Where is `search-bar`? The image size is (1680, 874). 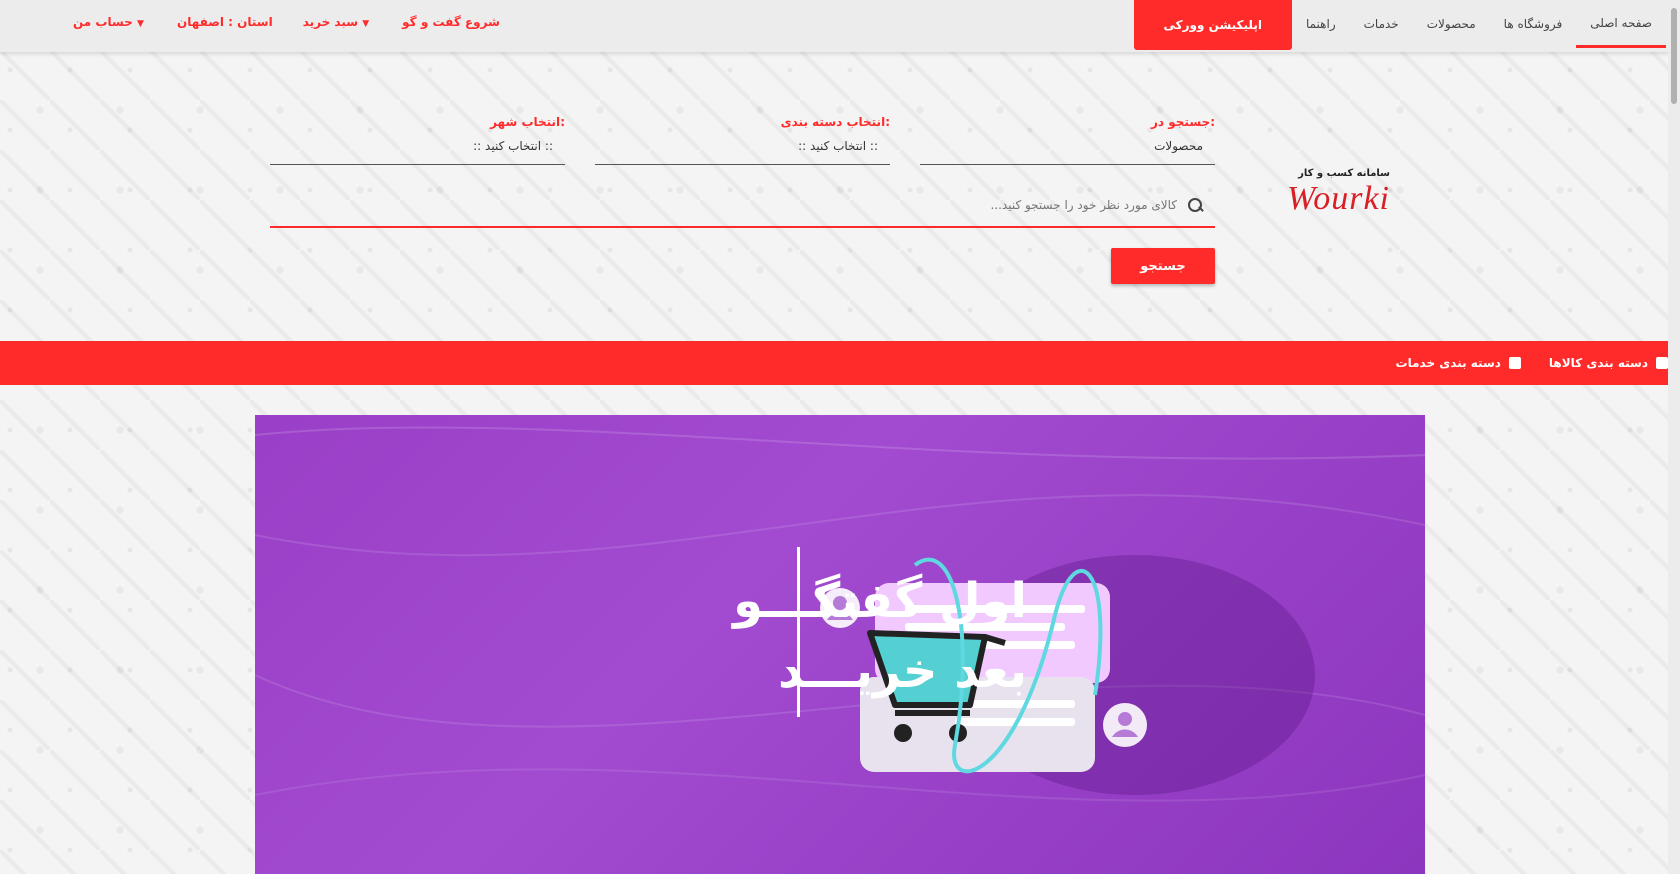 search-bar is located at coordinates (742, 206).